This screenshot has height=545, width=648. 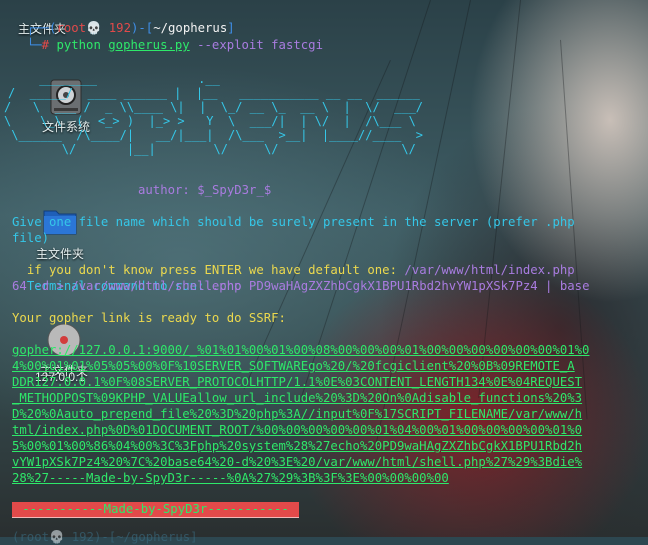 What do you see at coordinates (127, 286) in the screenshot?
I see `cmd-value-2: 64 -d > /var/www/html/shell.php` at bounding box center [127, 286].